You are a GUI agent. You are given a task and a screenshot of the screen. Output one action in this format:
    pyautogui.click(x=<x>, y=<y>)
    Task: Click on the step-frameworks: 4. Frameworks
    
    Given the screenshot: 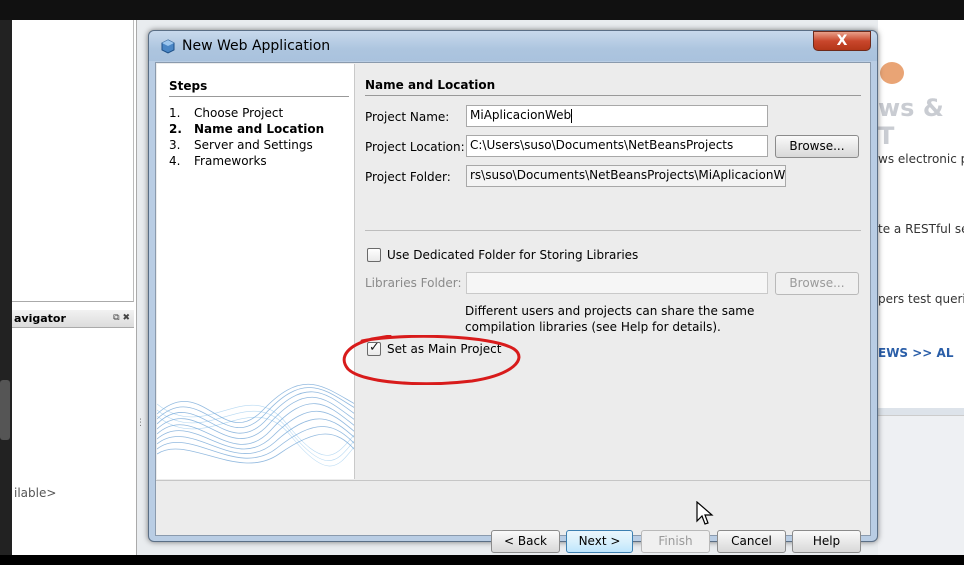 What is the action you would take?
    pyautogui.click(x=218, y=161)
    